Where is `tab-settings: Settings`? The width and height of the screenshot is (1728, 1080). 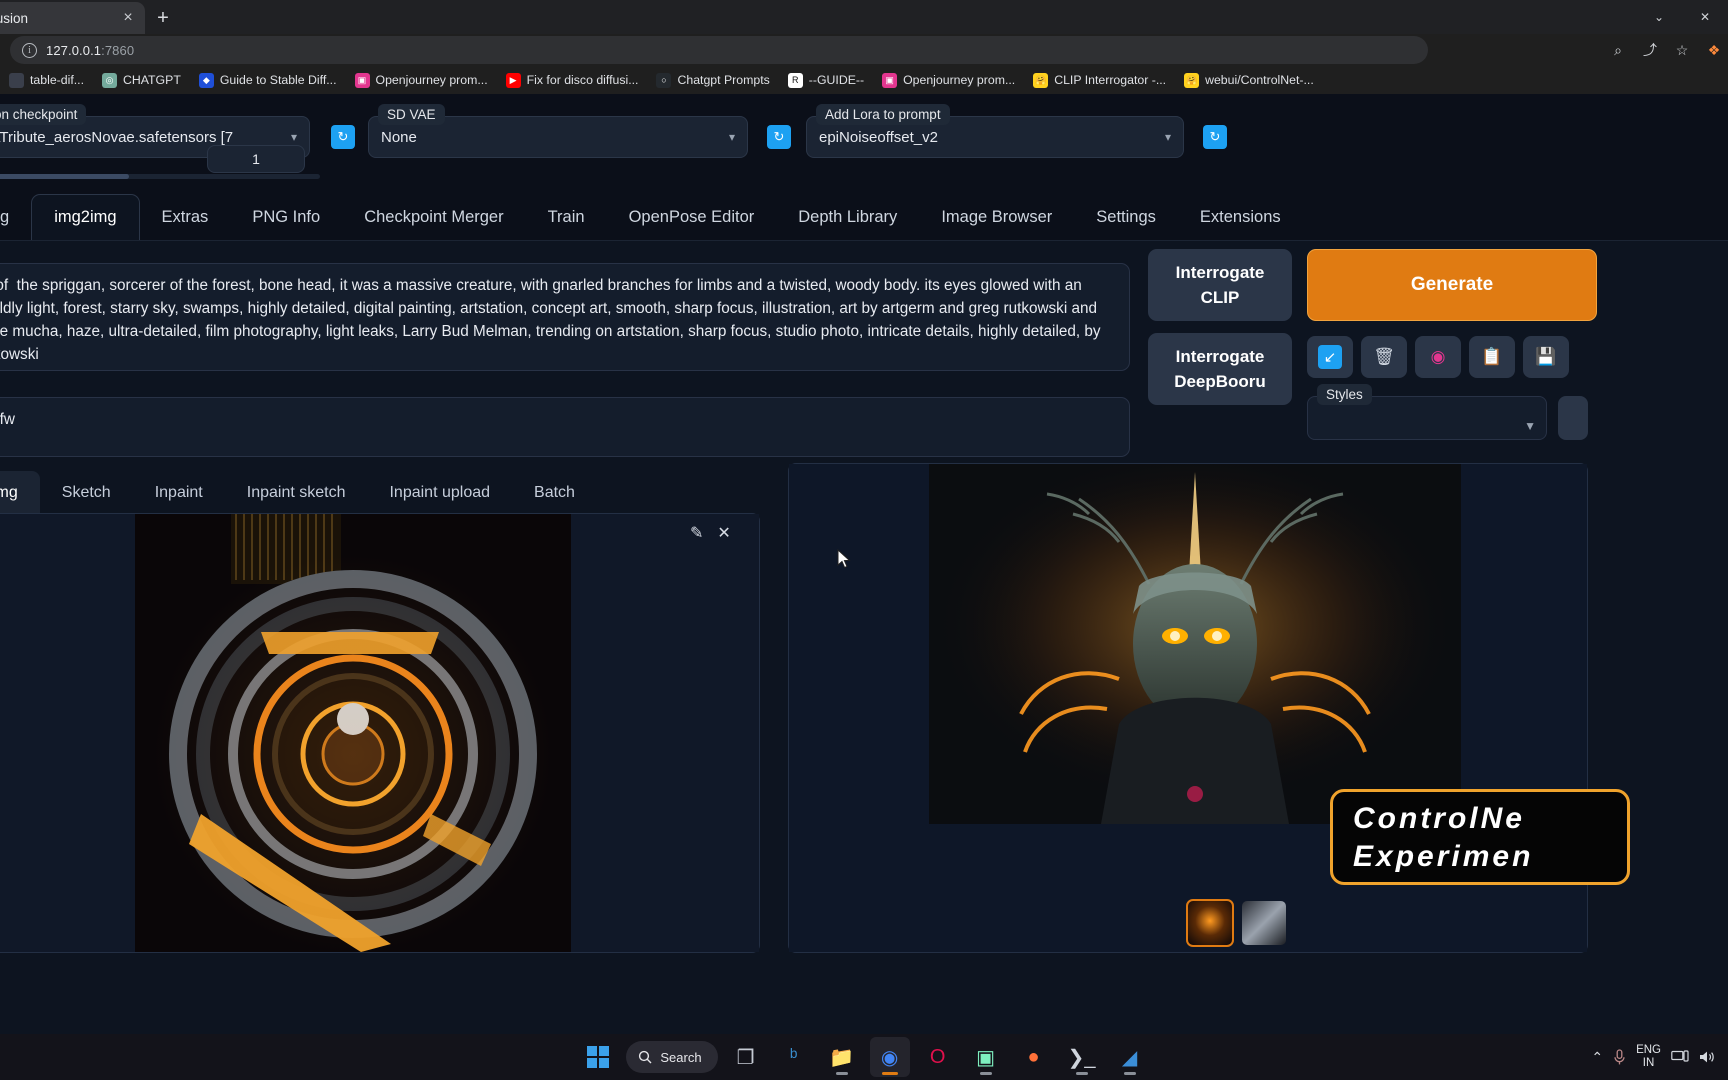 tab-settings: Settings is located at coordinates (1126, 217).